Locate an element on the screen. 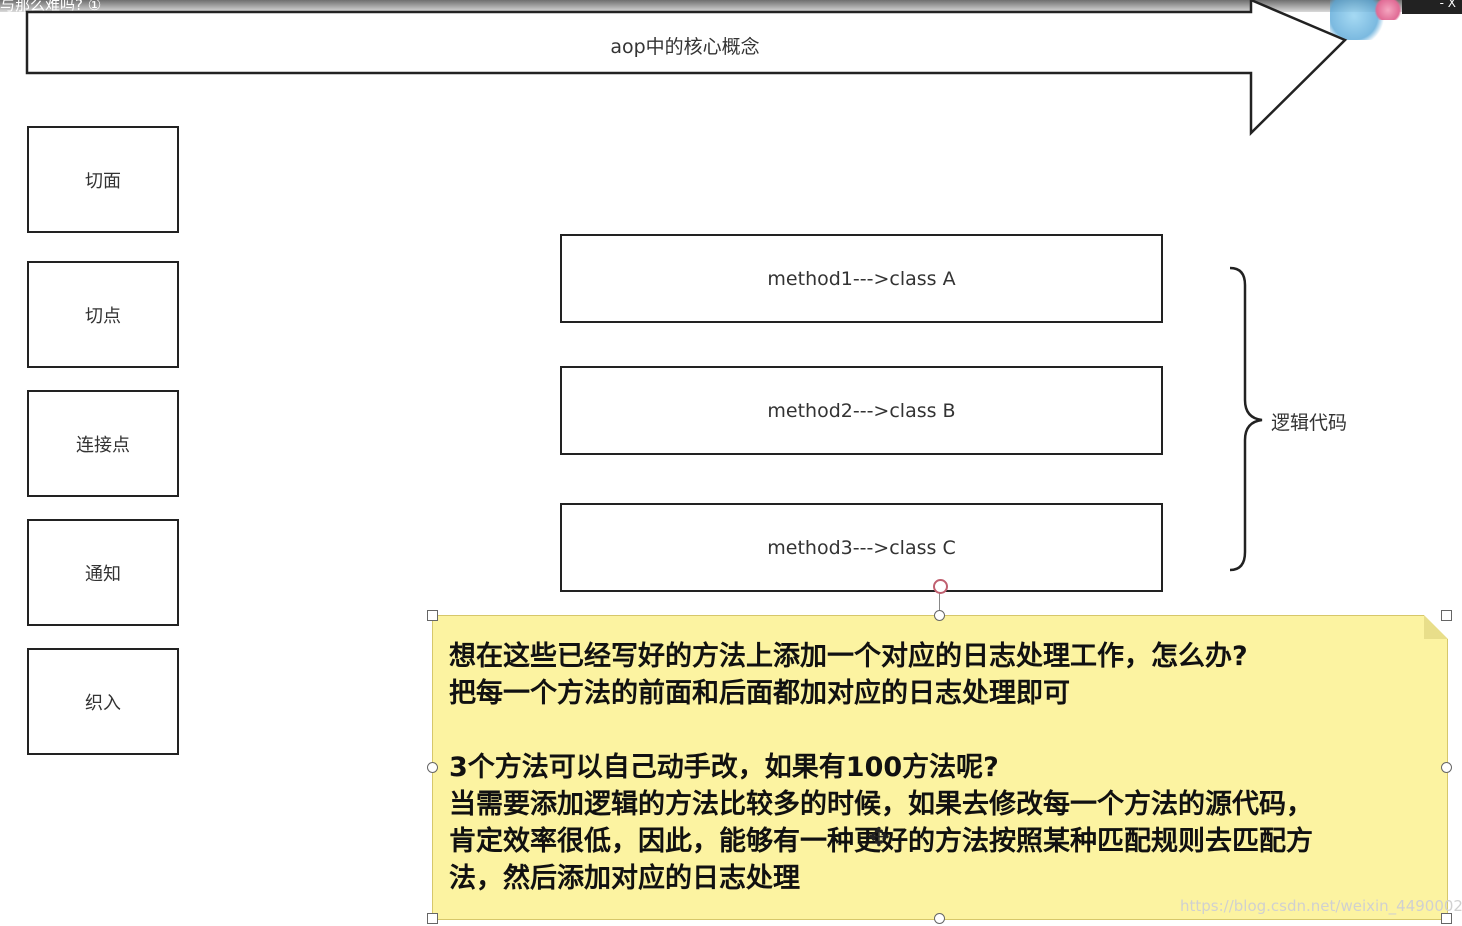 Image resolution: width=1462 pixels, height=926 pixels. concept-advice: 通知 is located at coordinates (103, 572).